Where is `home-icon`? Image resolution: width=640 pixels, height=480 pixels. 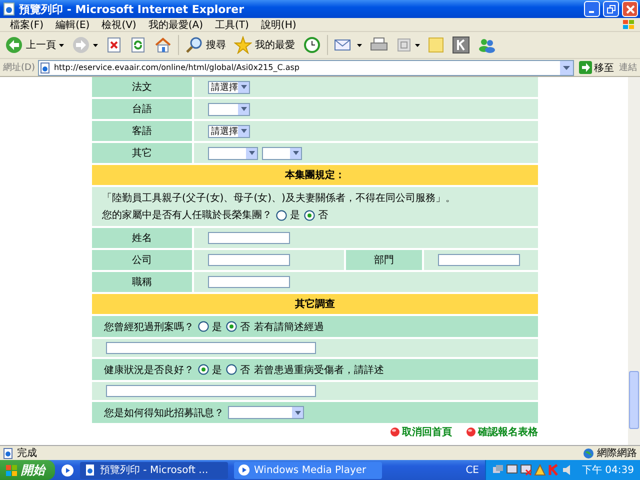
home-icon is located at coordinates (163, 45).